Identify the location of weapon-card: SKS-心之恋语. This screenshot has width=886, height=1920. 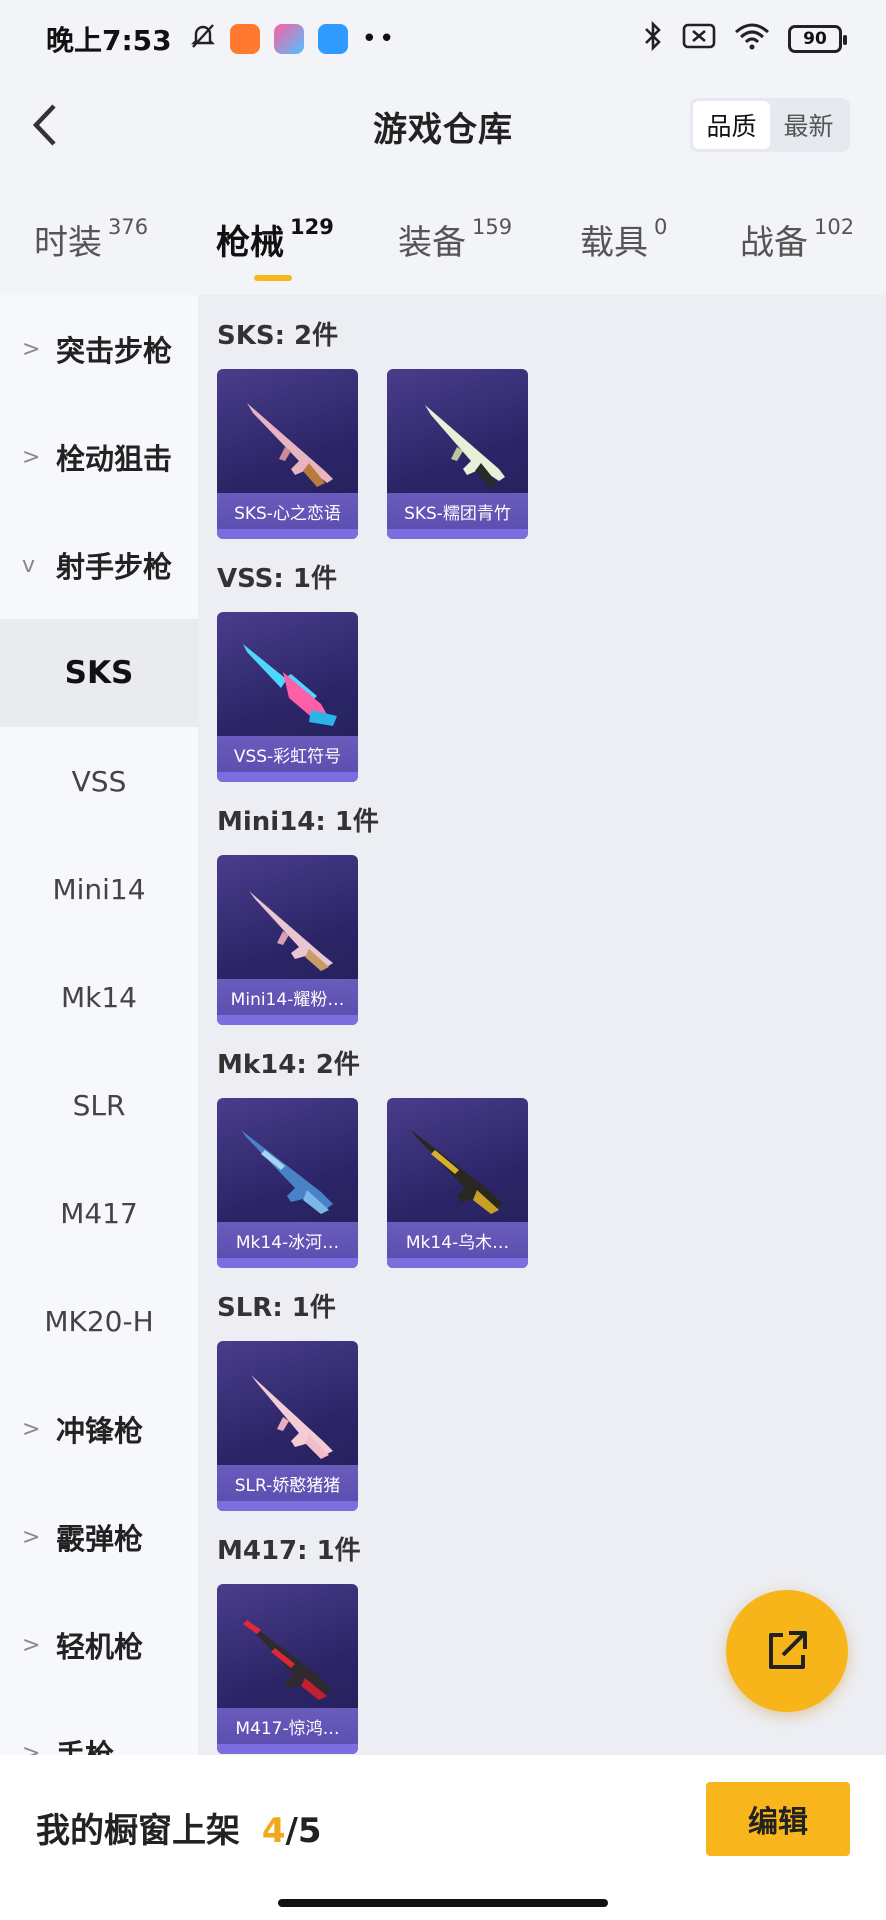
(287, 454).